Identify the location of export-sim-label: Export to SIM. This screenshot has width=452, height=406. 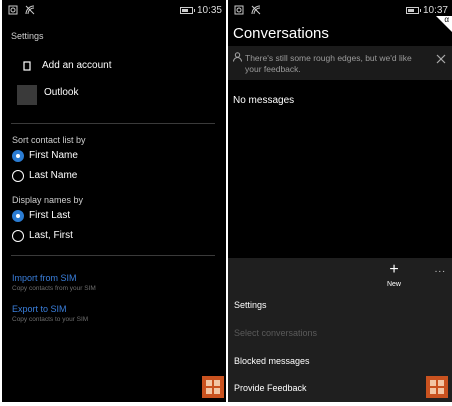
(39, 309).